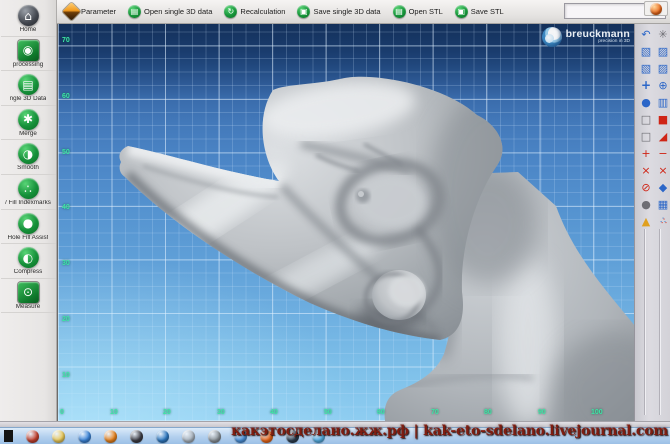  Describe the element at coordinates (662, 34) in the screenshot. I see `right-toolbar-button: ✳` at that location.